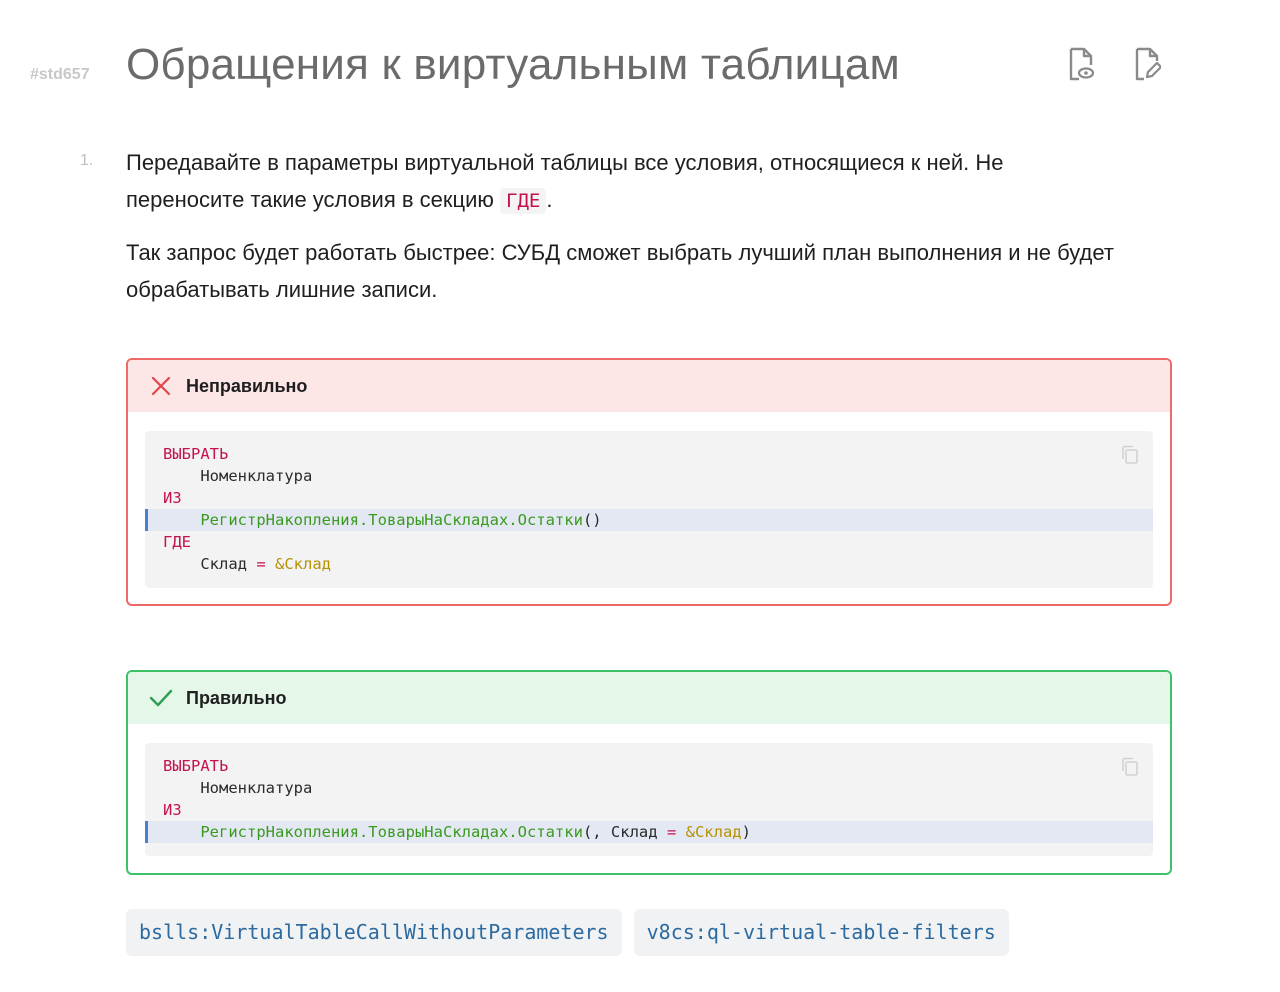 This screenshot has height=992, width=1280. I want to click on code-close-paren: ), so click(746, 832).